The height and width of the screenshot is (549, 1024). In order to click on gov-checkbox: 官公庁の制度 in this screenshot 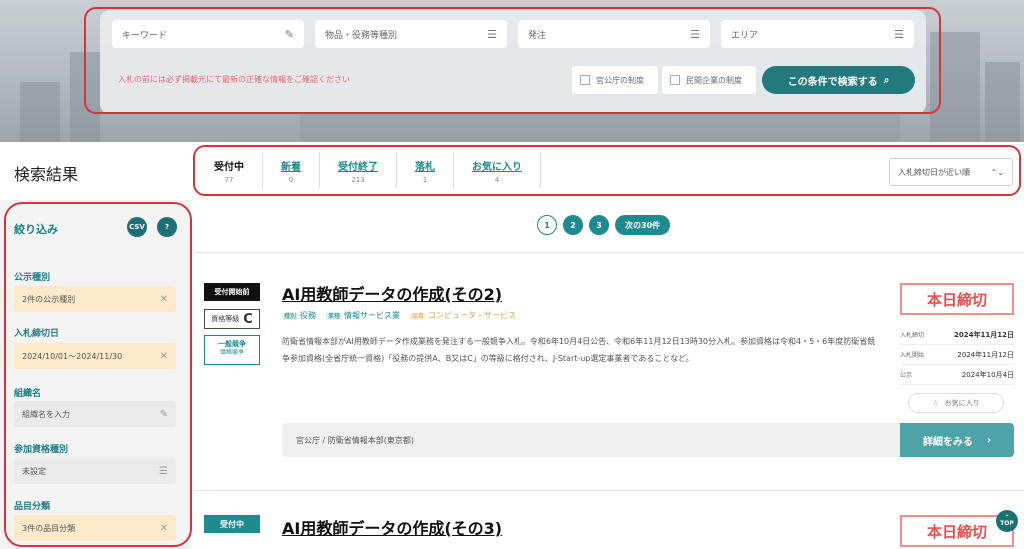, I will do `click(615, 80)`.